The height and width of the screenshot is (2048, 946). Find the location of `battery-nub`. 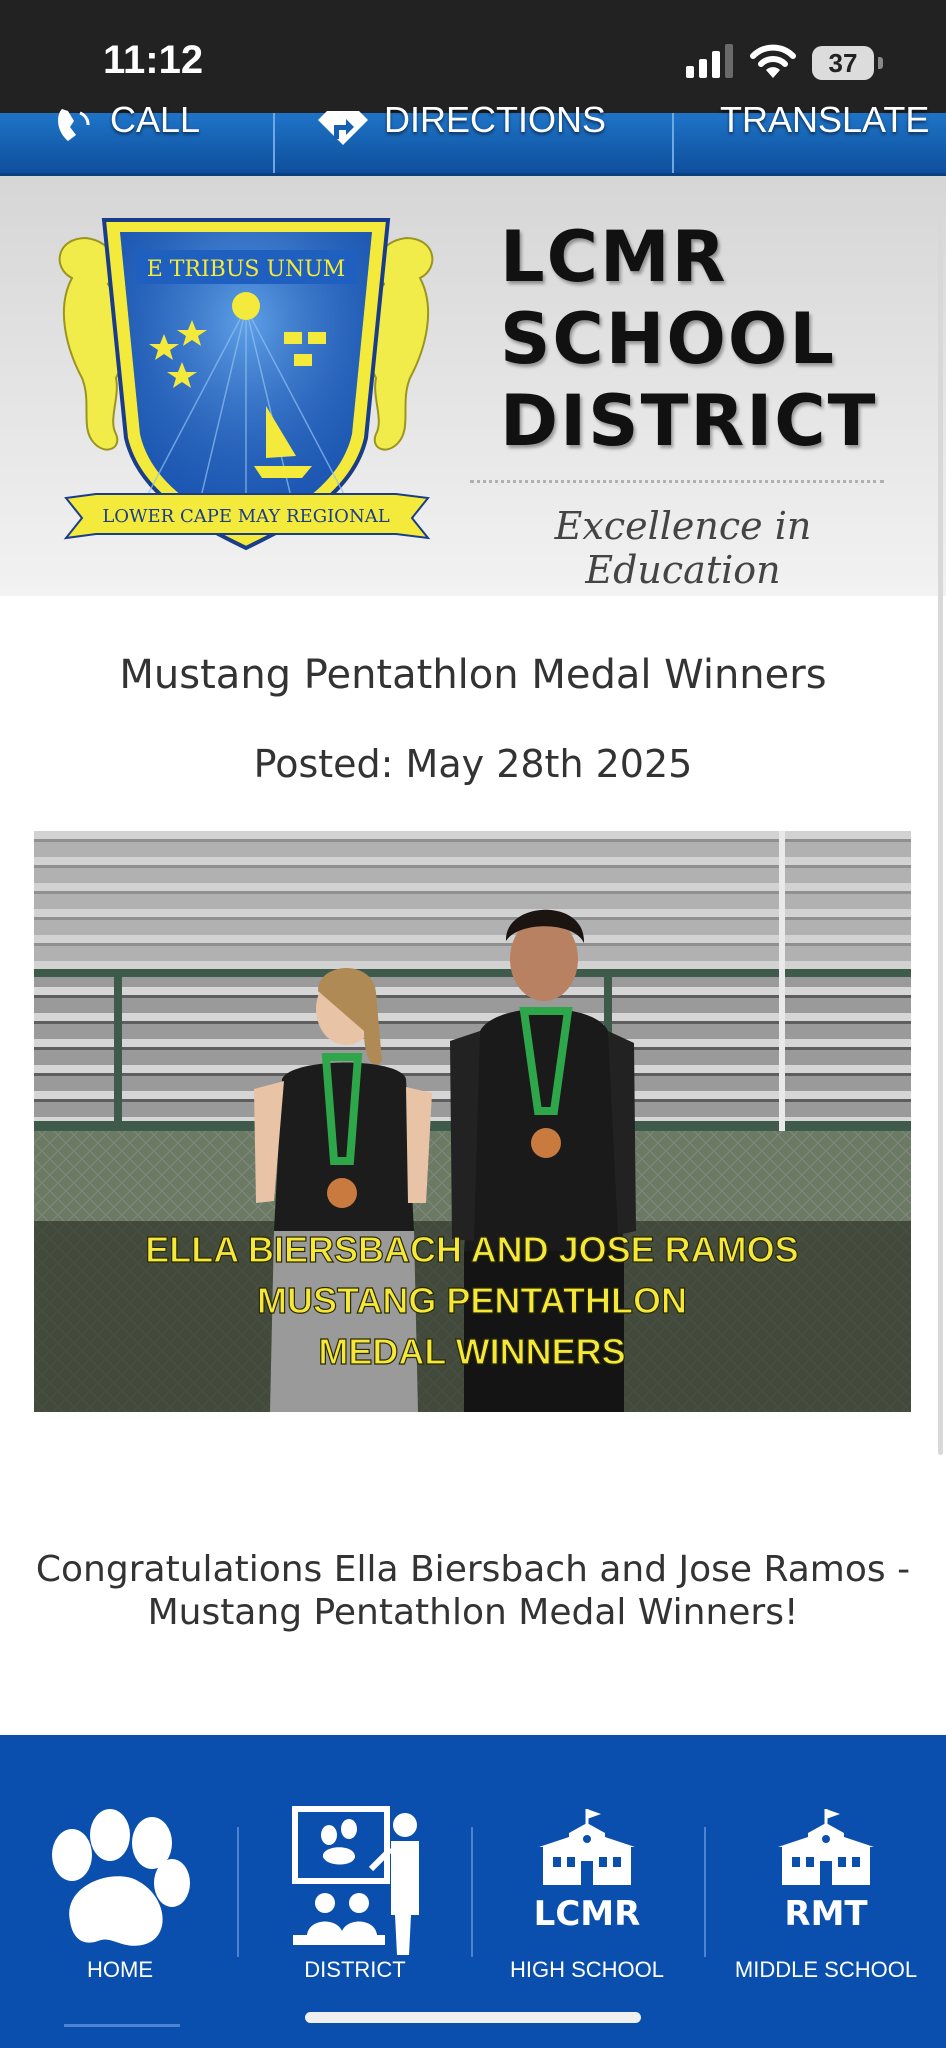

battery-nub is located at coordinates (880, 63).